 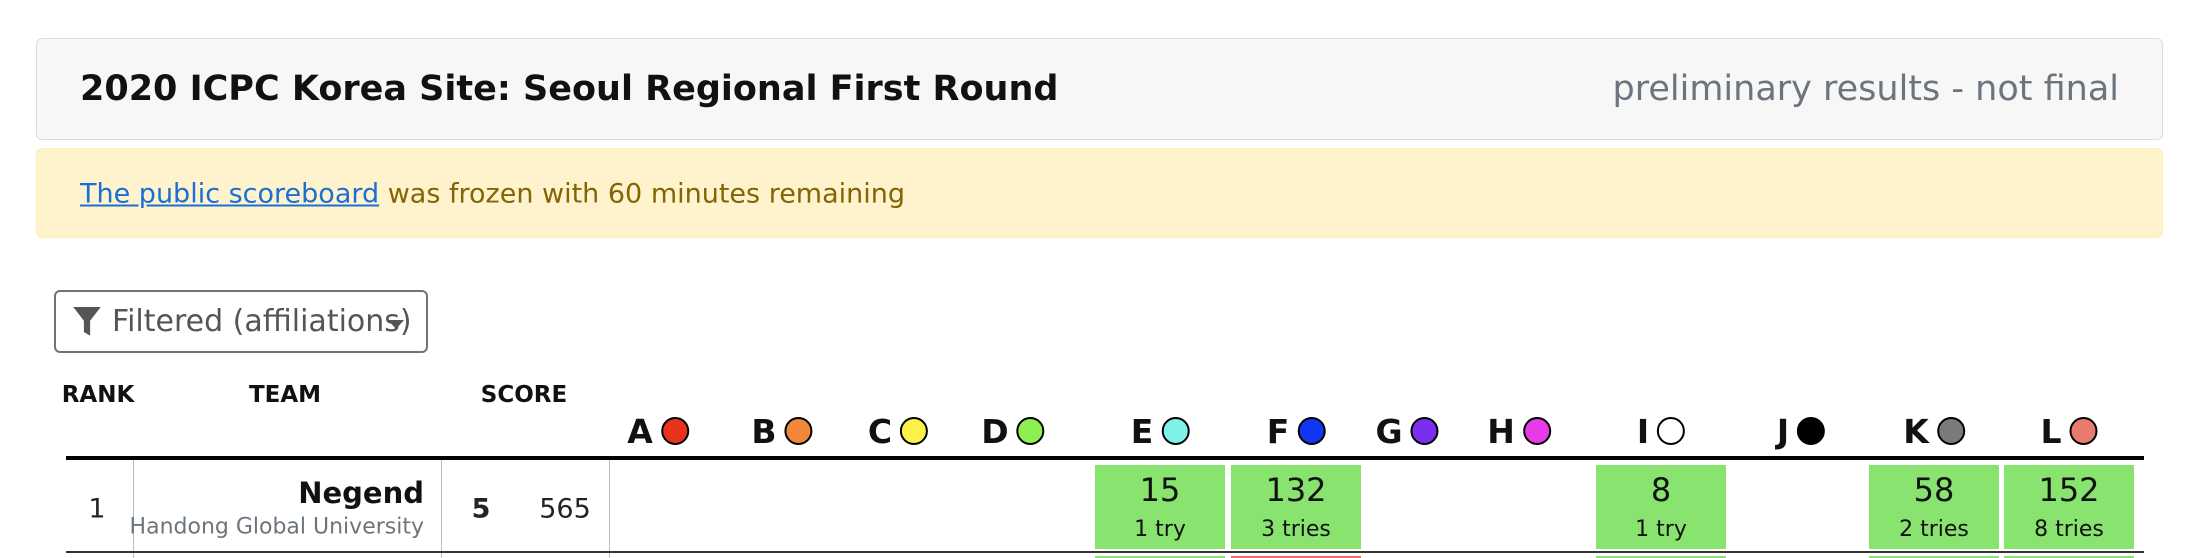 I want to click on problem-header-h: H, so click(x=1519, y=431).